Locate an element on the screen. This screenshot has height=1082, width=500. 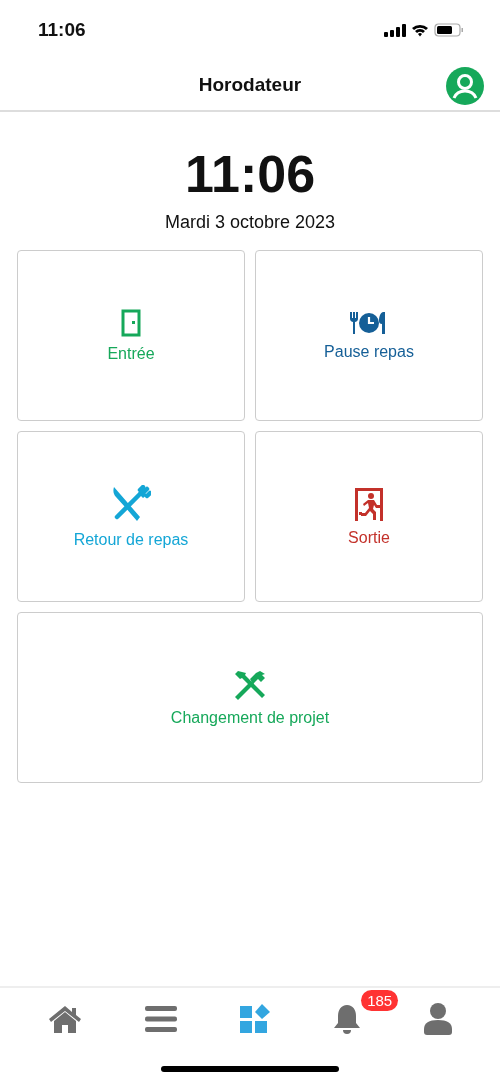
wifi-icon is located at coordinates (420, 30).